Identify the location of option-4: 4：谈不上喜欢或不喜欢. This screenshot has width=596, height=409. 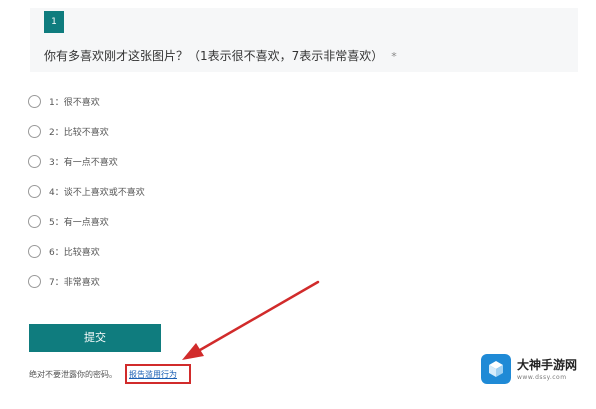
(86, 191).